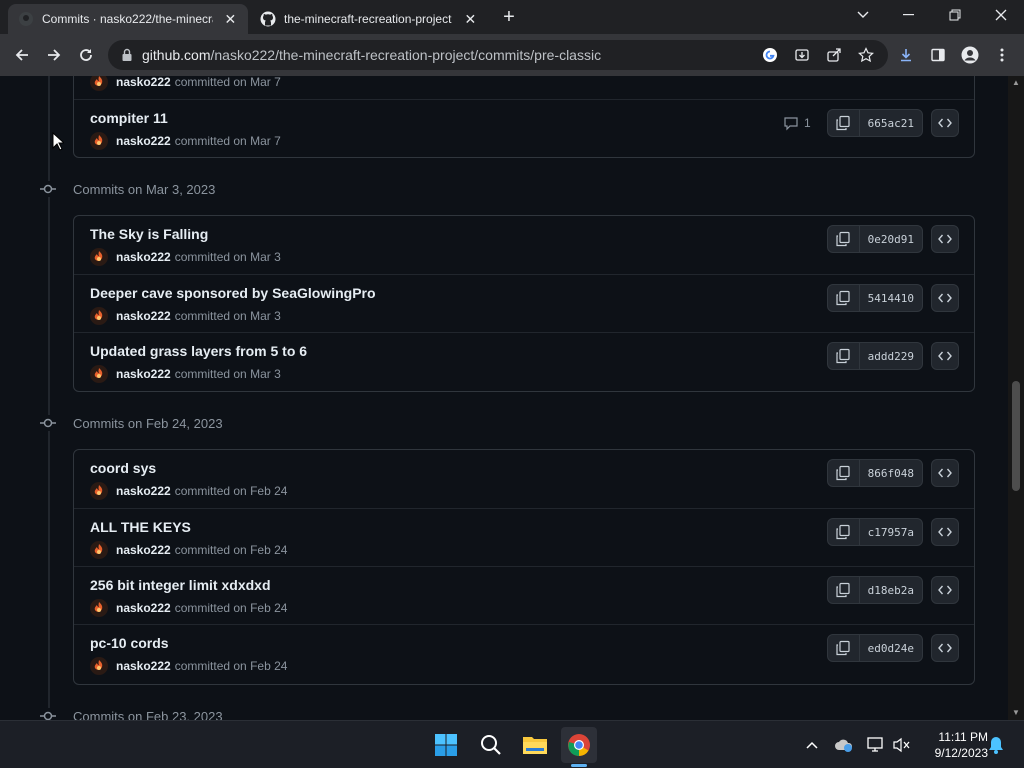  Describe the element at coordinates (955, 15) in the screenshot. I see `restore-button` at that location.